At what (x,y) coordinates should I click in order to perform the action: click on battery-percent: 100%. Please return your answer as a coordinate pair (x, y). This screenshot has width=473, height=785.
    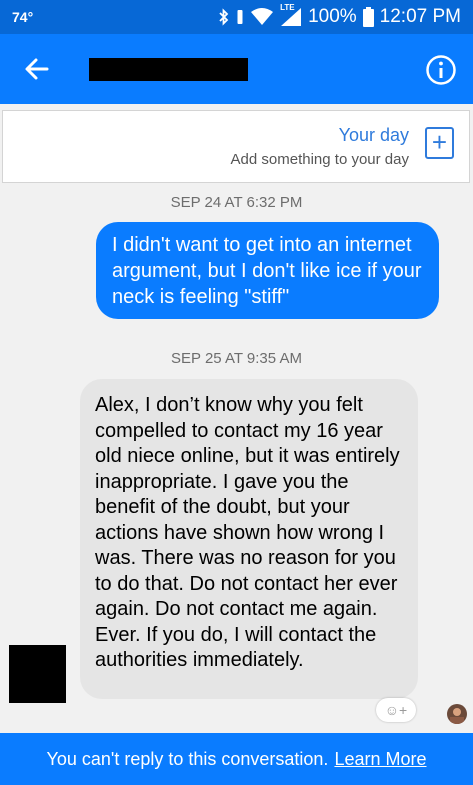
    Looking at the image, I should click on (332, 16).